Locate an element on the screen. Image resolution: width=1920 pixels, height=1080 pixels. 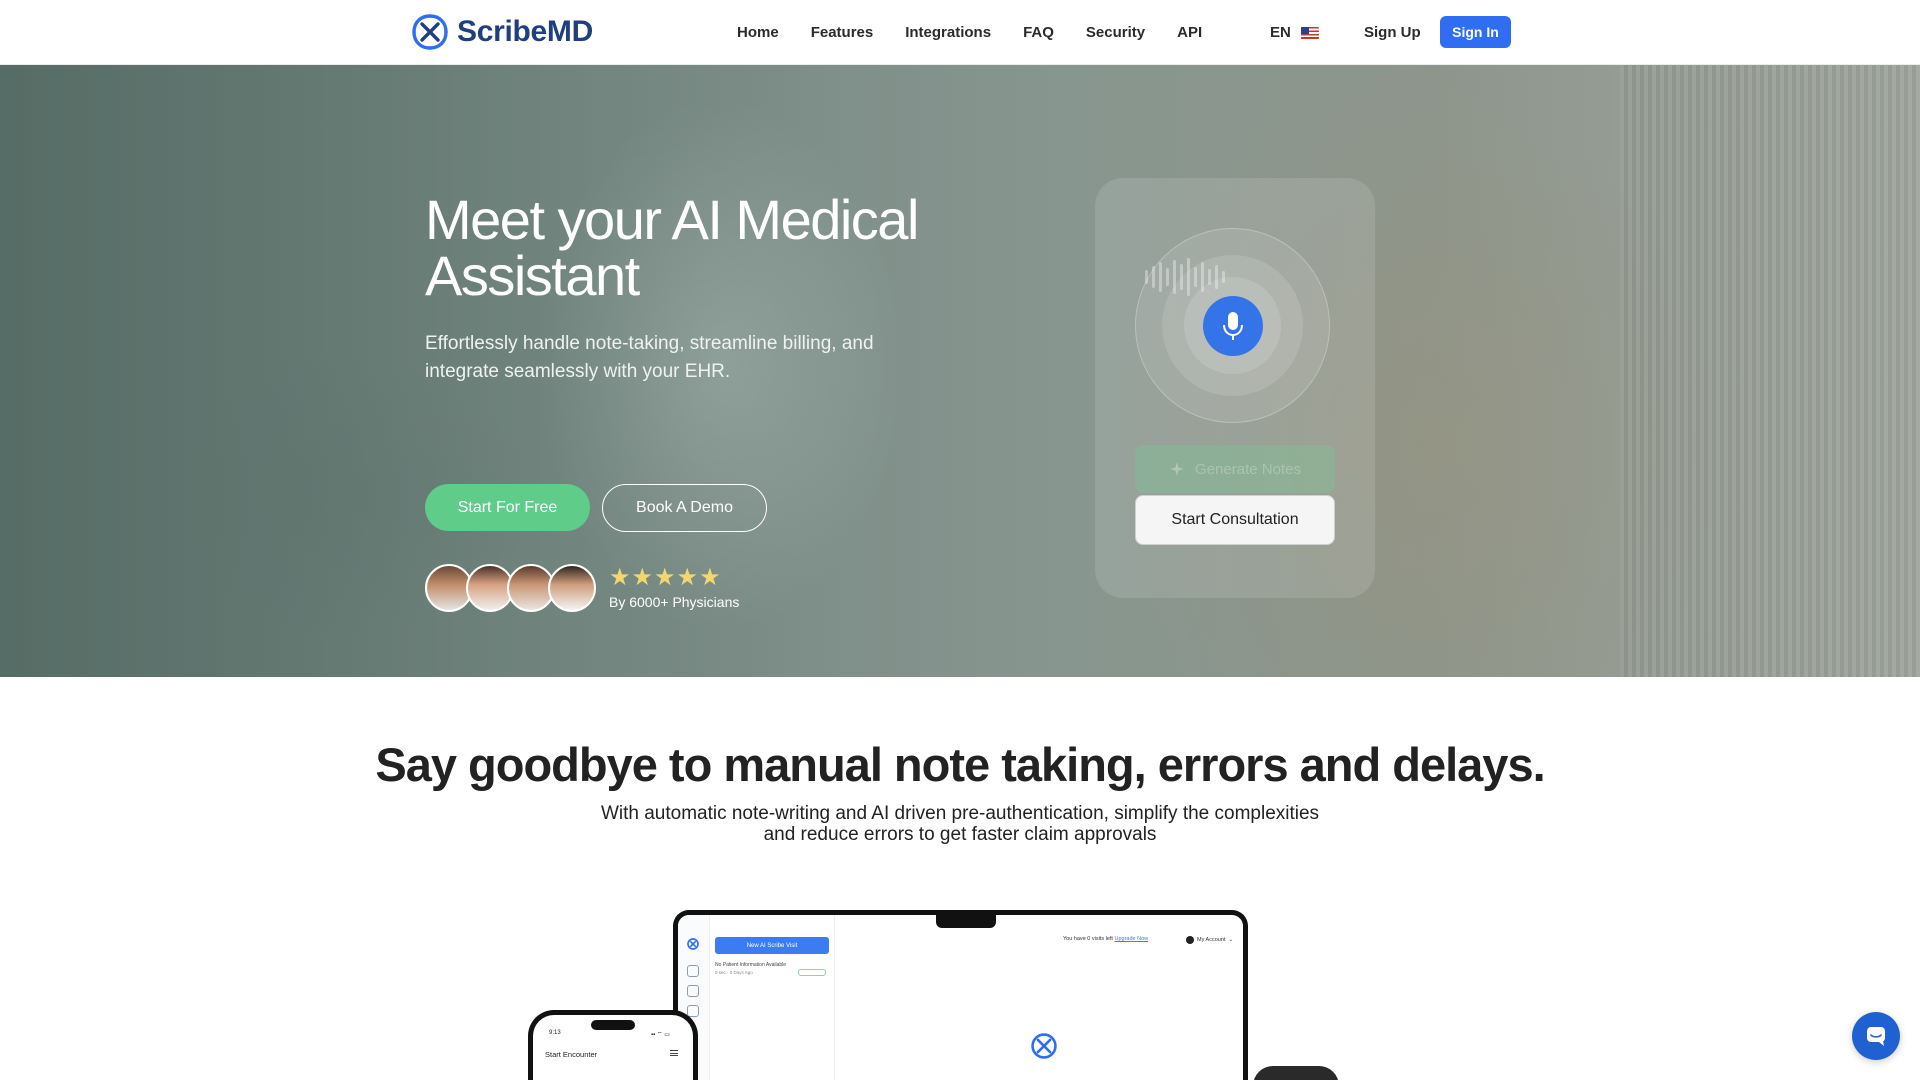
sidebar-share-icon is located at coordinates (693, 971).